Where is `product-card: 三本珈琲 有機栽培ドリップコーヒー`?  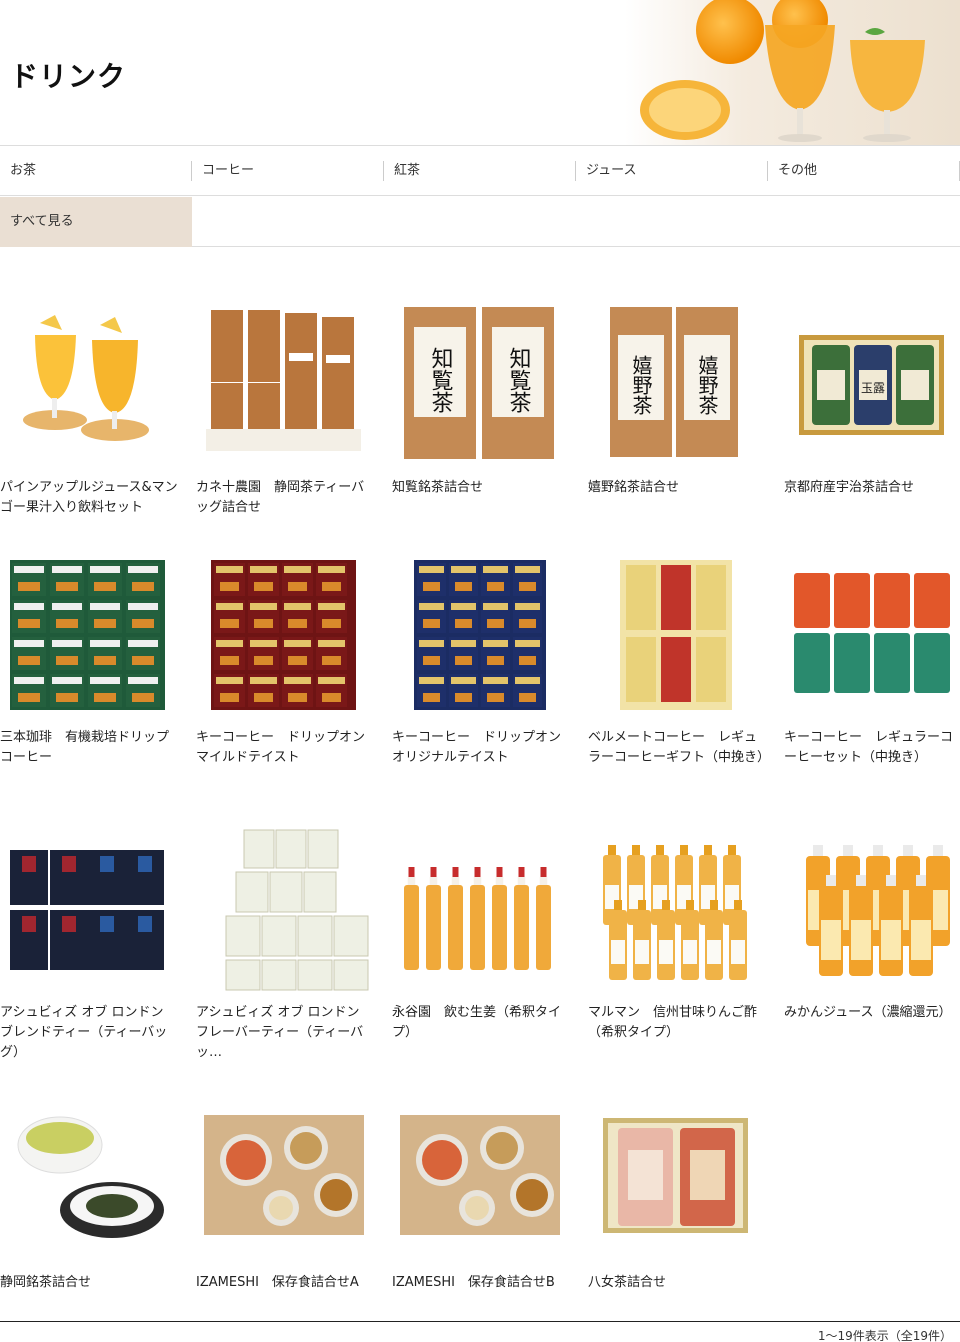
product-card: 三本珈琲 有機栽培ドリップコーヒー is located at coordinates (90, 656).